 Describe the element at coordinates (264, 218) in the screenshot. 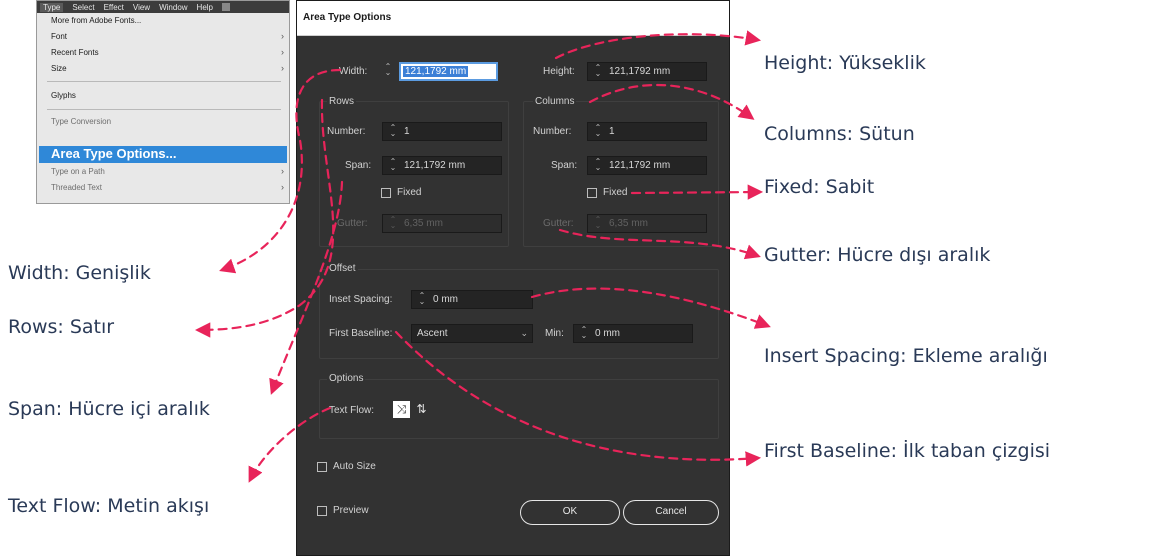

I see `rows-leader` at that location.